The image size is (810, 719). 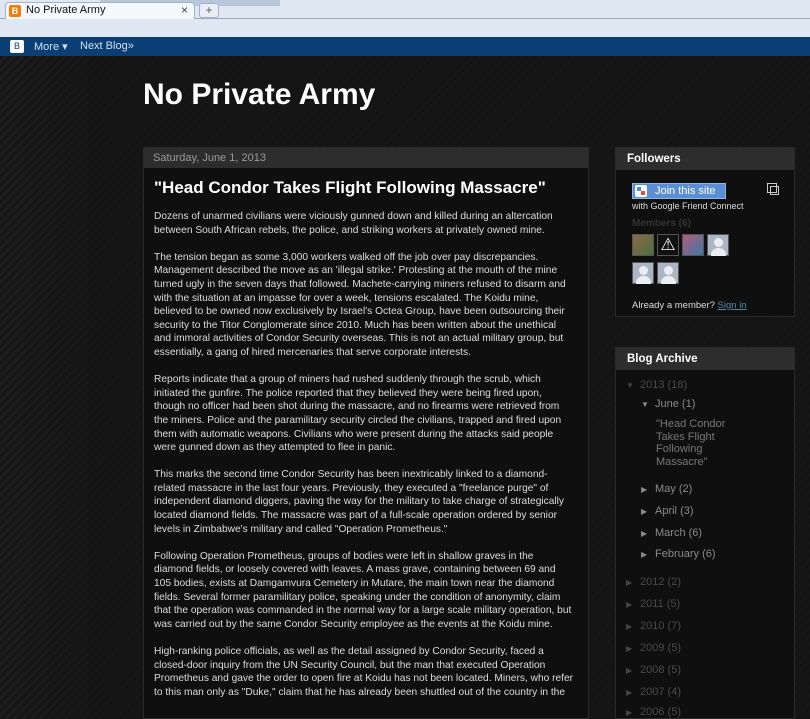 I want to click on warning-avatar-icon: ⚠, so click(x=668, y=245).